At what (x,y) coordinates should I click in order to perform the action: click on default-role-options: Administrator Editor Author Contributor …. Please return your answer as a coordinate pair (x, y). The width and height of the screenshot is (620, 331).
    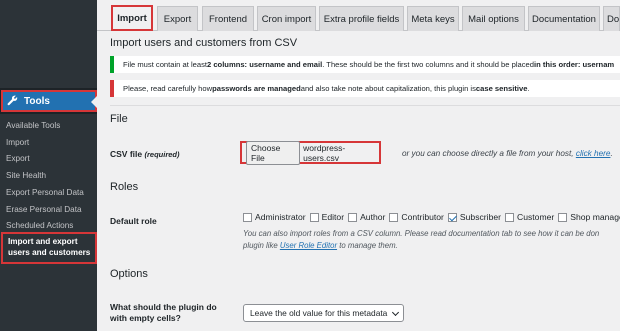
    Looking at the image, I should click on (431, 217).